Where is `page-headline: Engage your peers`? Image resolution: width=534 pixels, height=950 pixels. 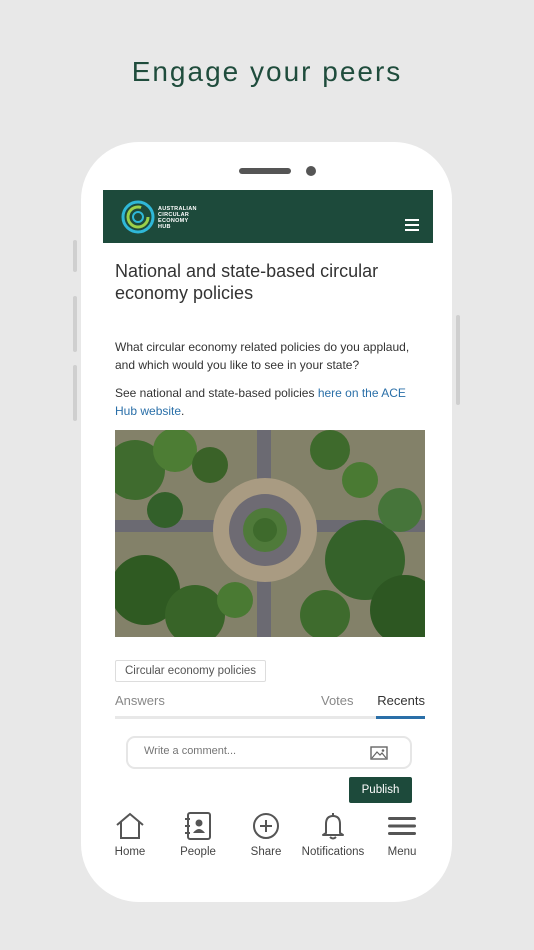 page-headline: Engage your peers is located at coordinates (267, 71).